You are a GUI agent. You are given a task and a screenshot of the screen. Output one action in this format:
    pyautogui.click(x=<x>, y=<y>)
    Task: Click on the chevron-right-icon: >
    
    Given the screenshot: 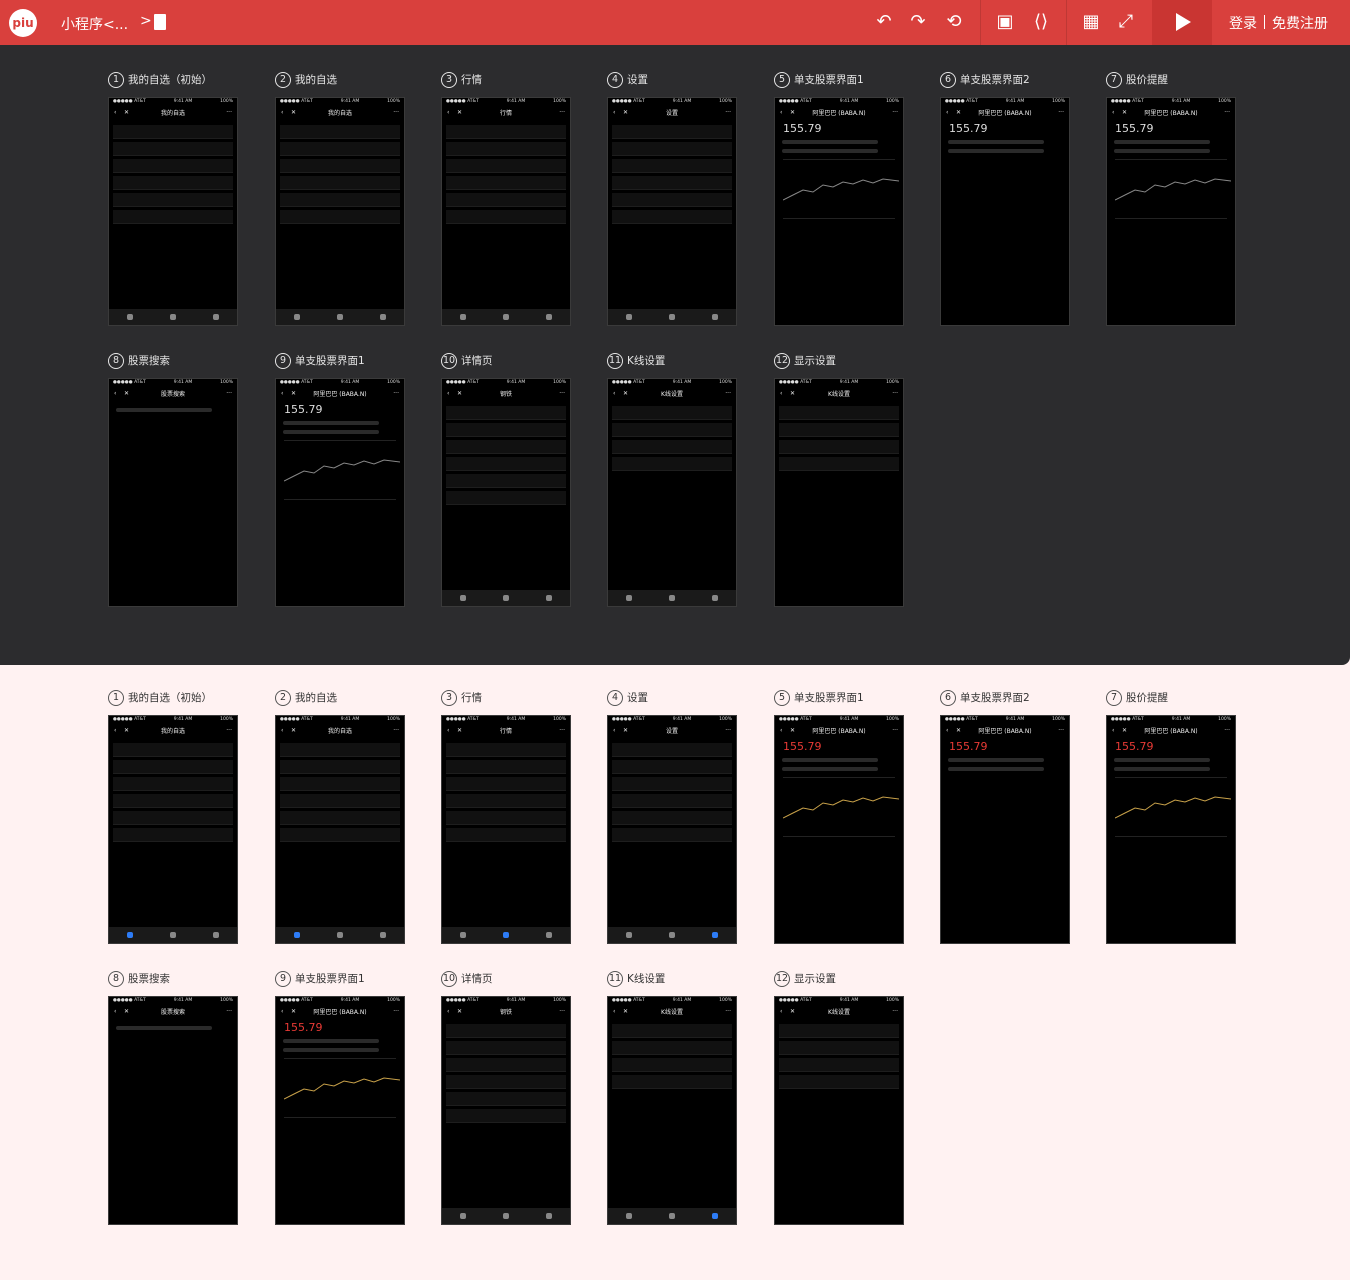 What is the action you would take?
    pyautogui.click(x=146, y=21)
    